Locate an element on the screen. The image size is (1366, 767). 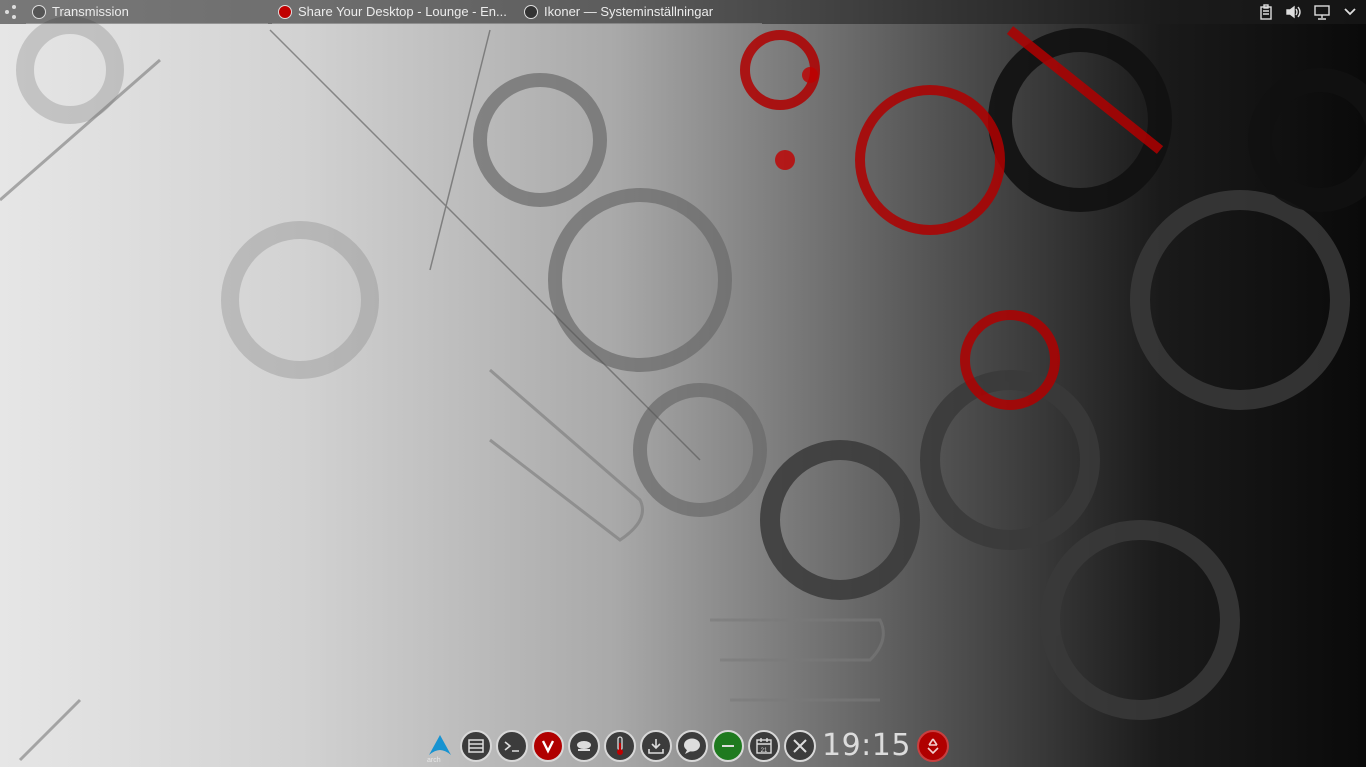
arch-launcher-button: arch is located at coordinates (440, 747).